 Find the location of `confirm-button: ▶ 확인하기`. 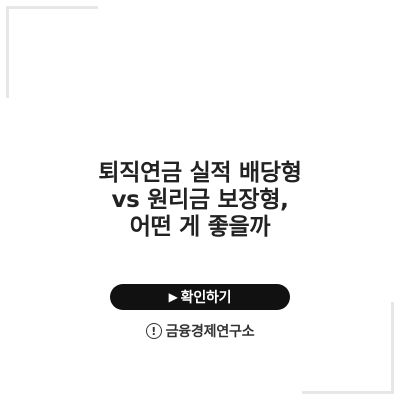

confirm-button: ▶ 확인하기 is located at coordinates (200, 297).